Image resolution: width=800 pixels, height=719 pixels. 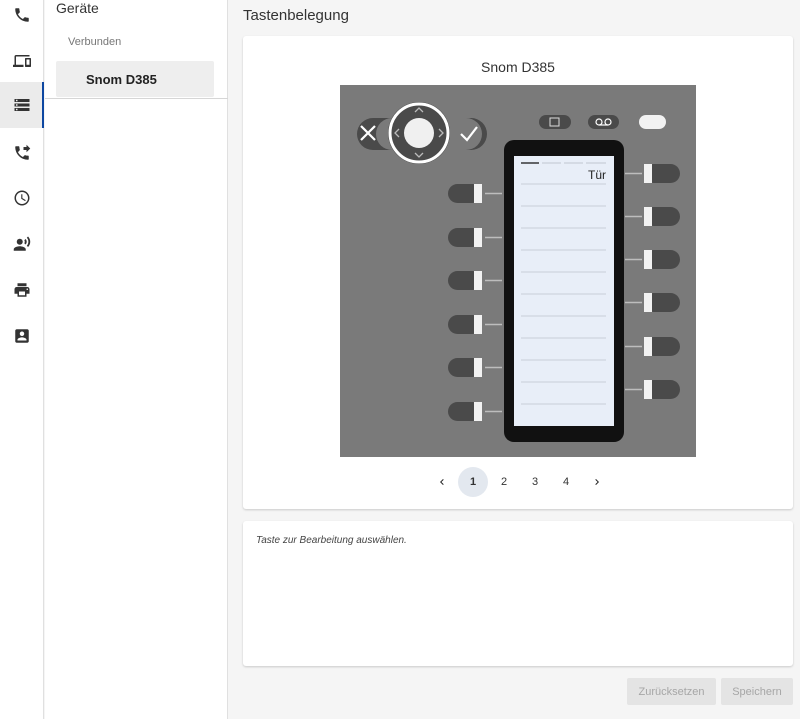 I want to click on next-page-button, so click(x=597, y=482).